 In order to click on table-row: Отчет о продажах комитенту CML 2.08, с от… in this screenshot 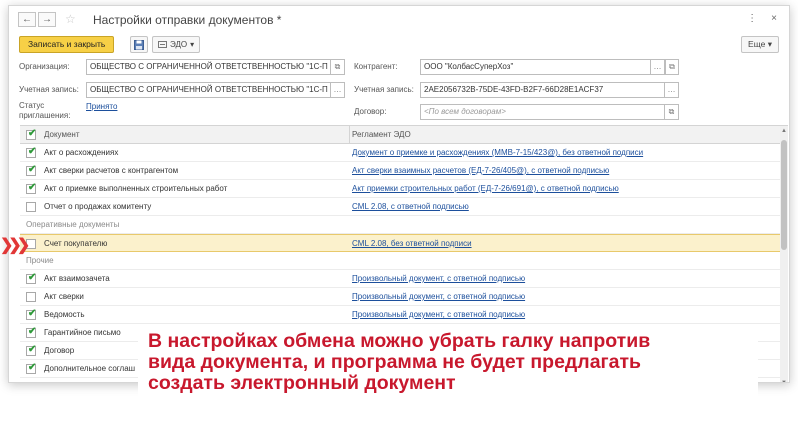, I will do `click(400, 207)`.